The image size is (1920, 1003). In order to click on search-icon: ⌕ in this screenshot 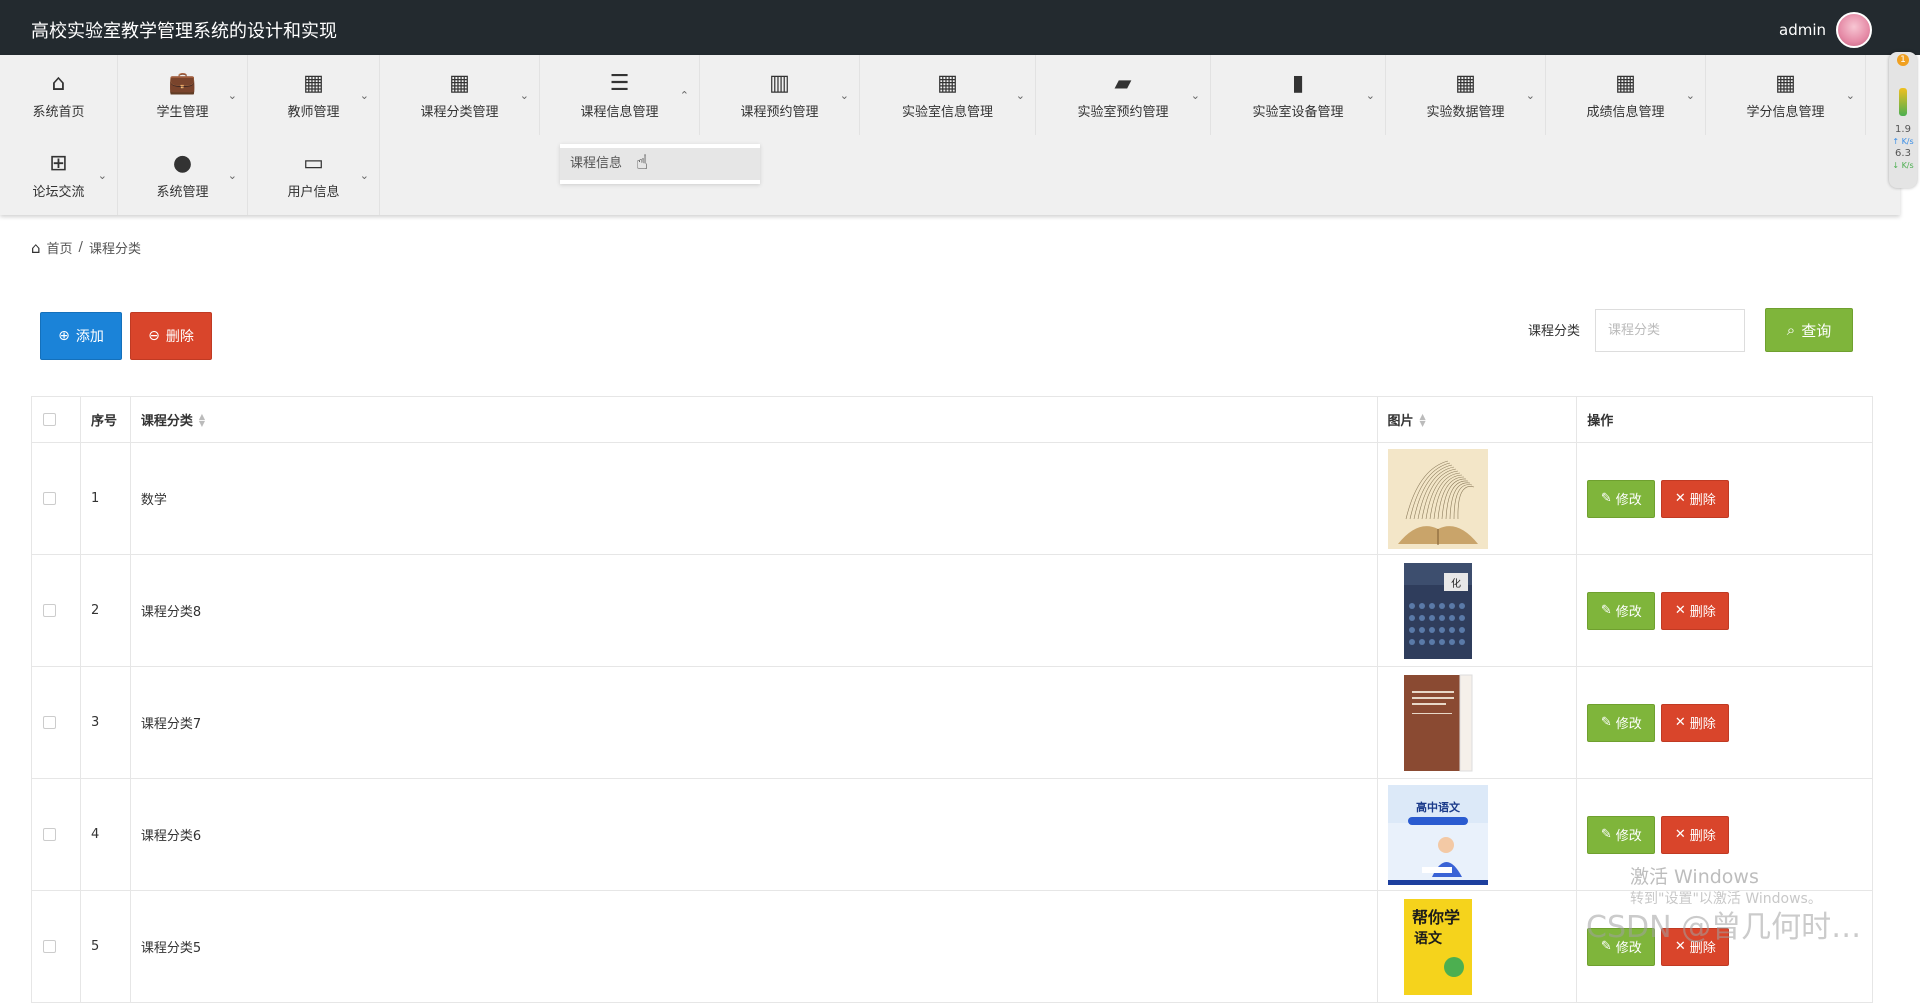, I will do `click(1791, 330)`.